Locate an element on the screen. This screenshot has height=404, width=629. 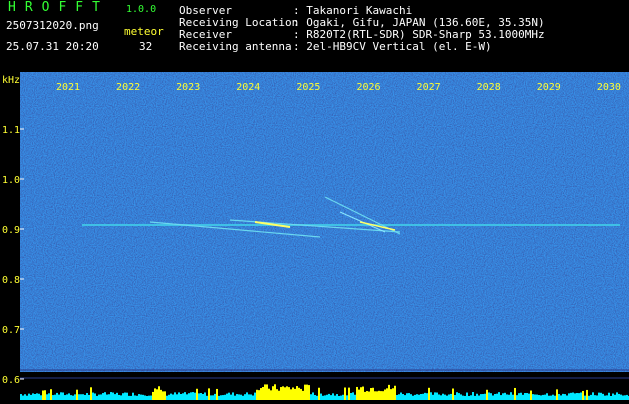
top-axis-label: 2022 is located at coordinates (128, 87).